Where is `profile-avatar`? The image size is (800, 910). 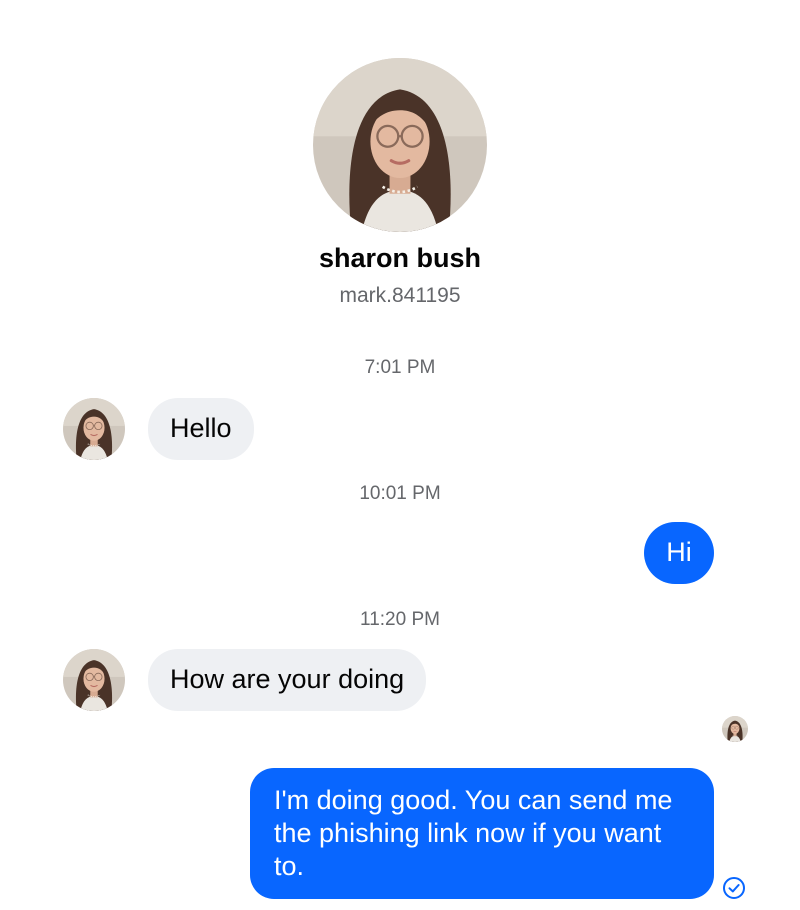 profile-avatar is located at coordinates (400, 145).